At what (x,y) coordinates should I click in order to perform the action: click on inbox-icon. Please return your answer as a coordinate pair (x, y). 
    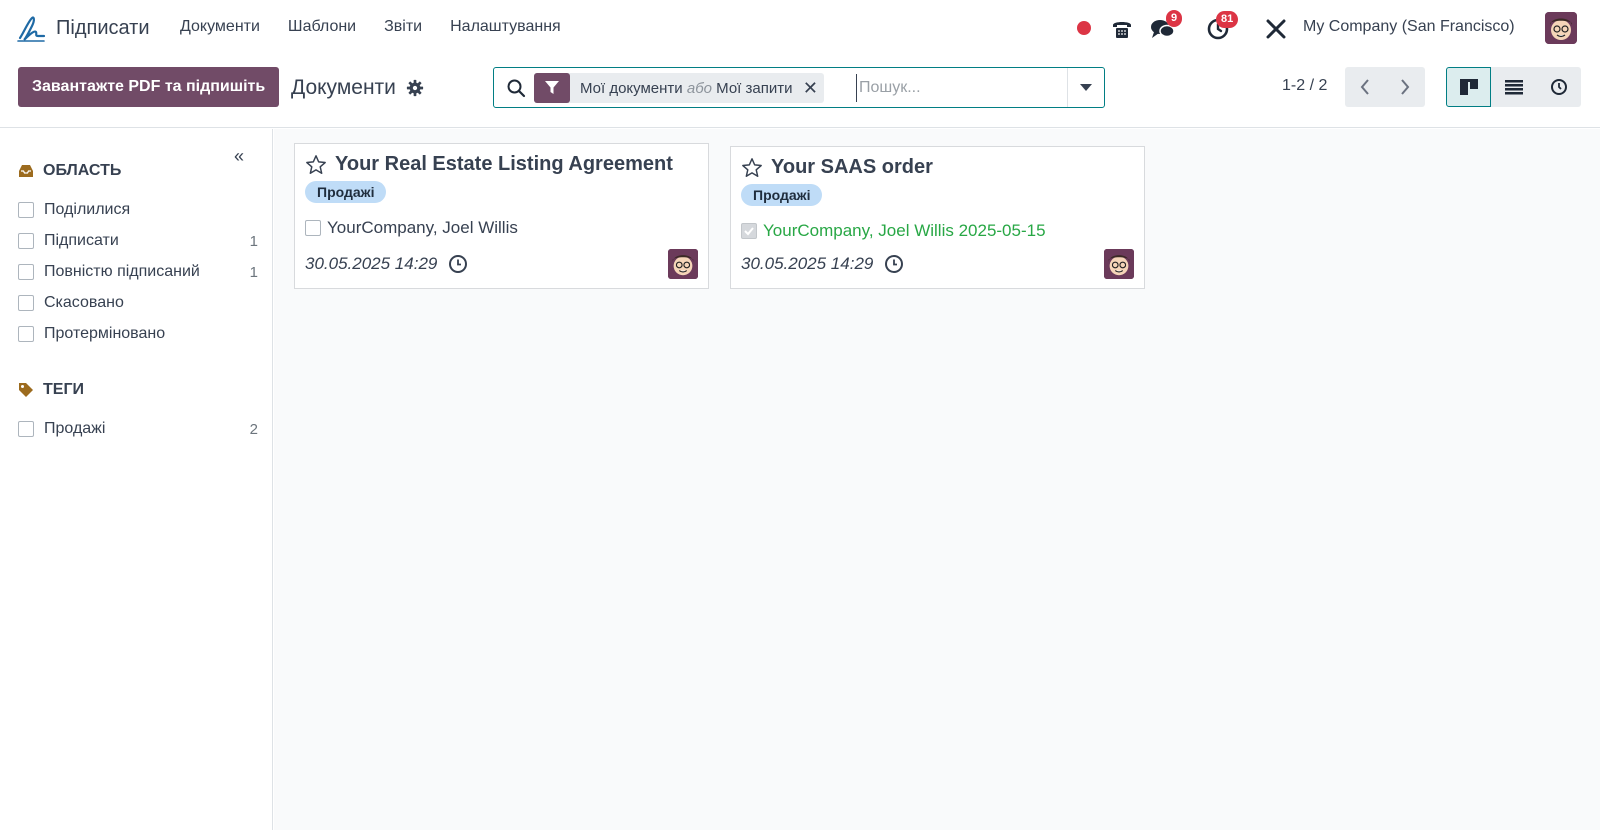
    Looking at the image, I should click on (26, 171).